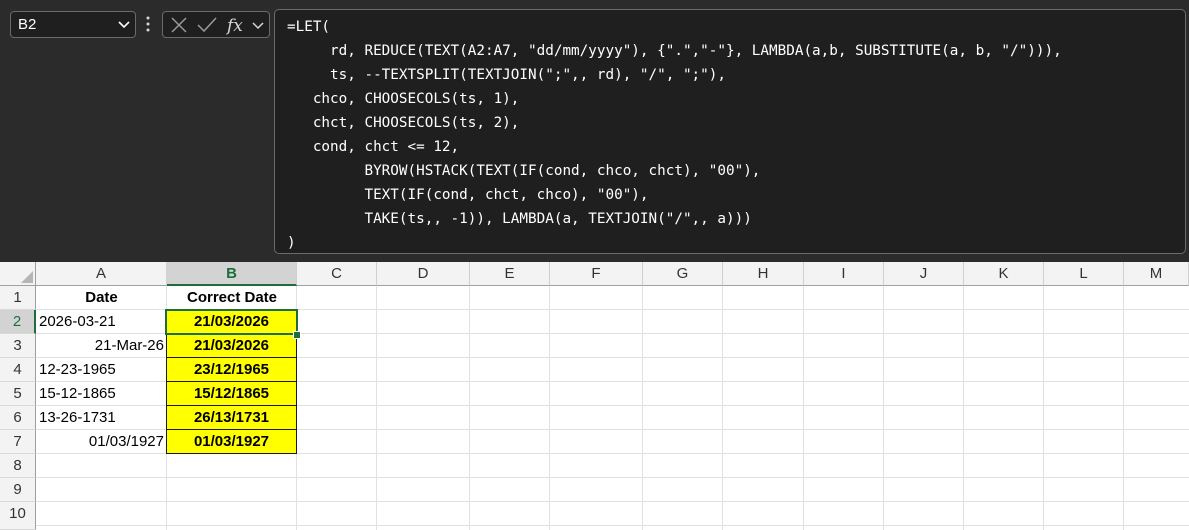  I want to click on formula-line: ), so click(291, 243).